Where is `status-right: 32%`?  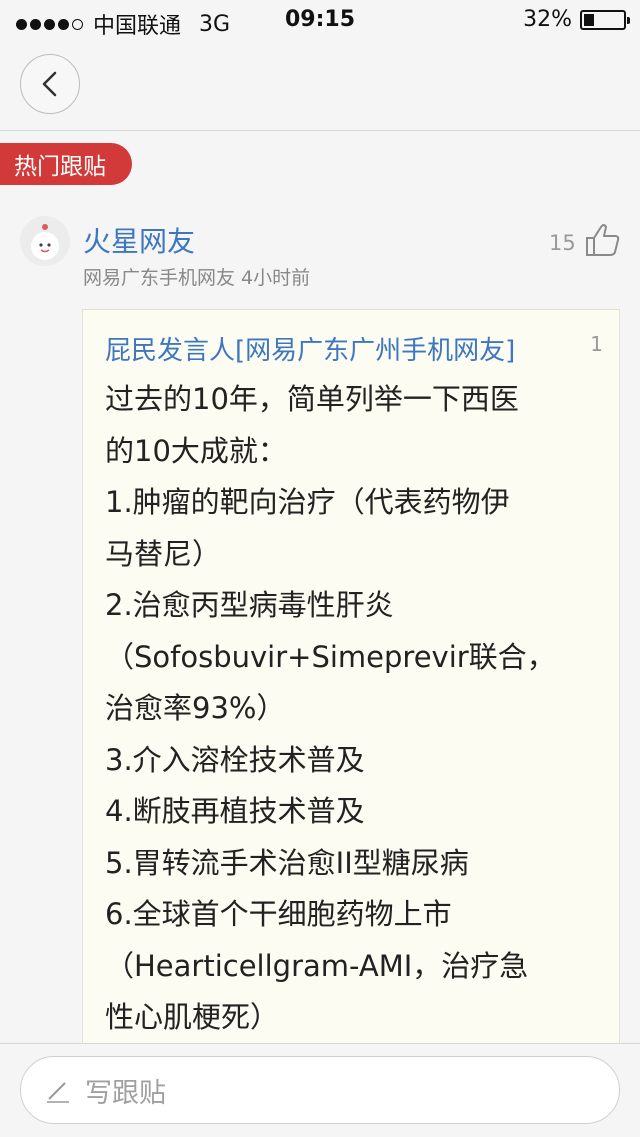
status-right: 32% is located at coordinates (576, 19).